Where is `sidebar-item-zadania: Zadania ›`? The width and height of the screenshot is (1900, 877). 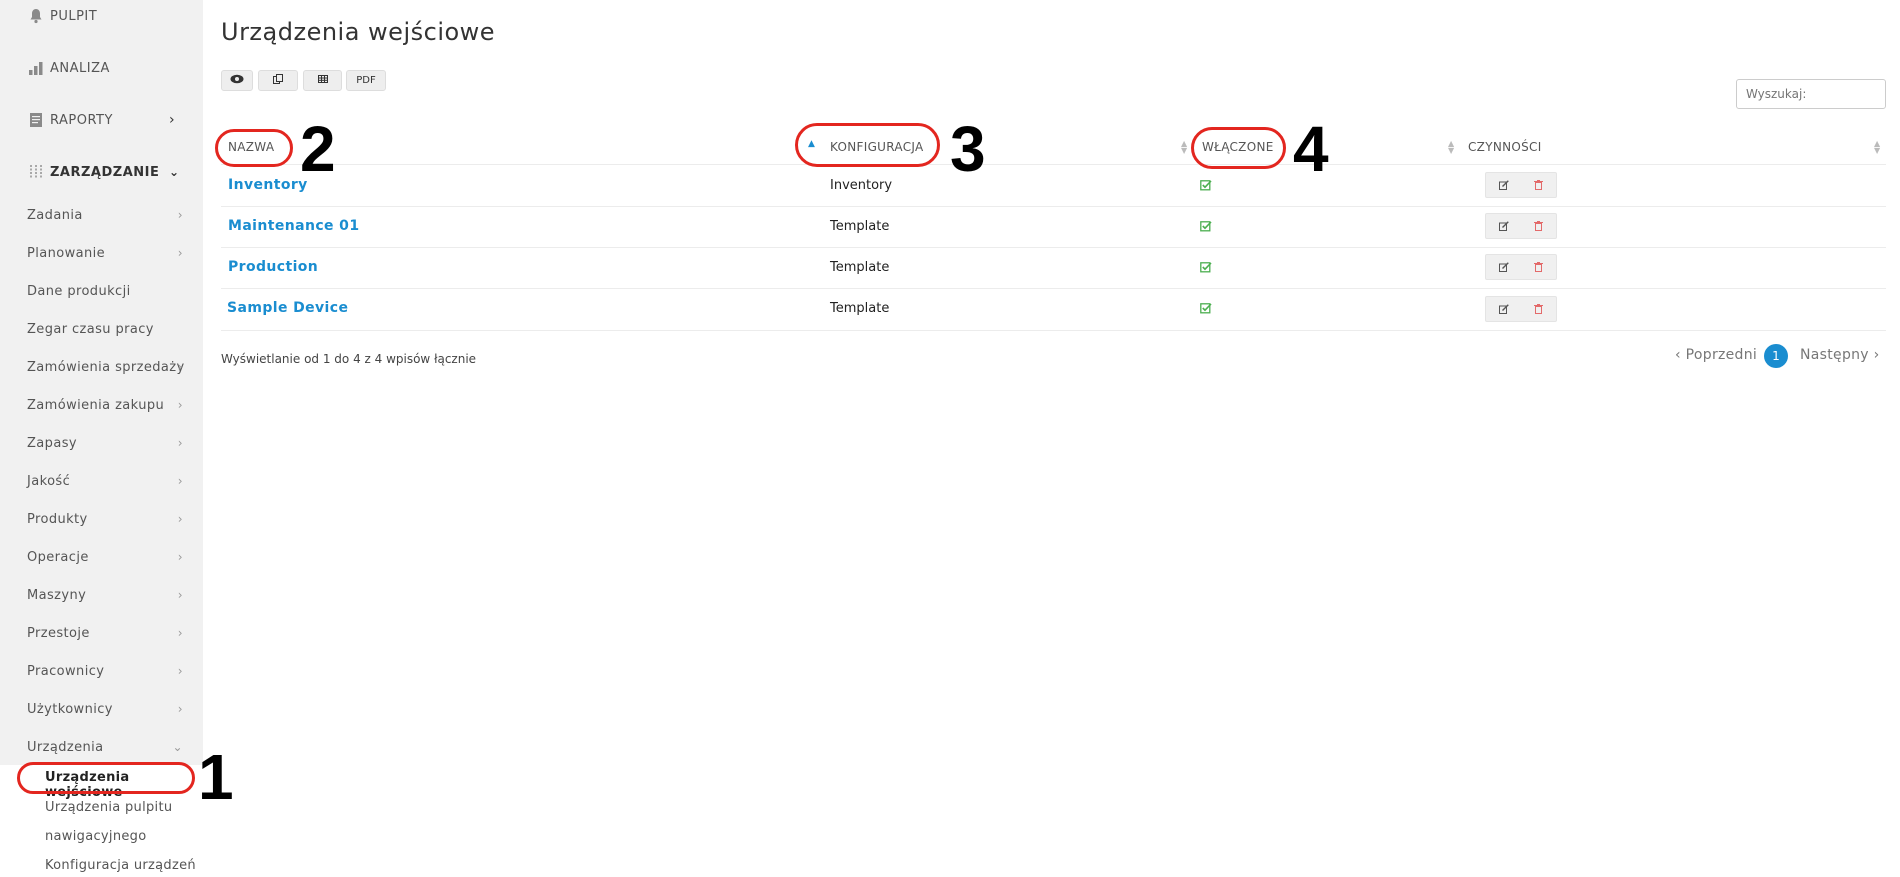
sidebar-item-zadania: Zadania › is located at coordinates (107, 215).